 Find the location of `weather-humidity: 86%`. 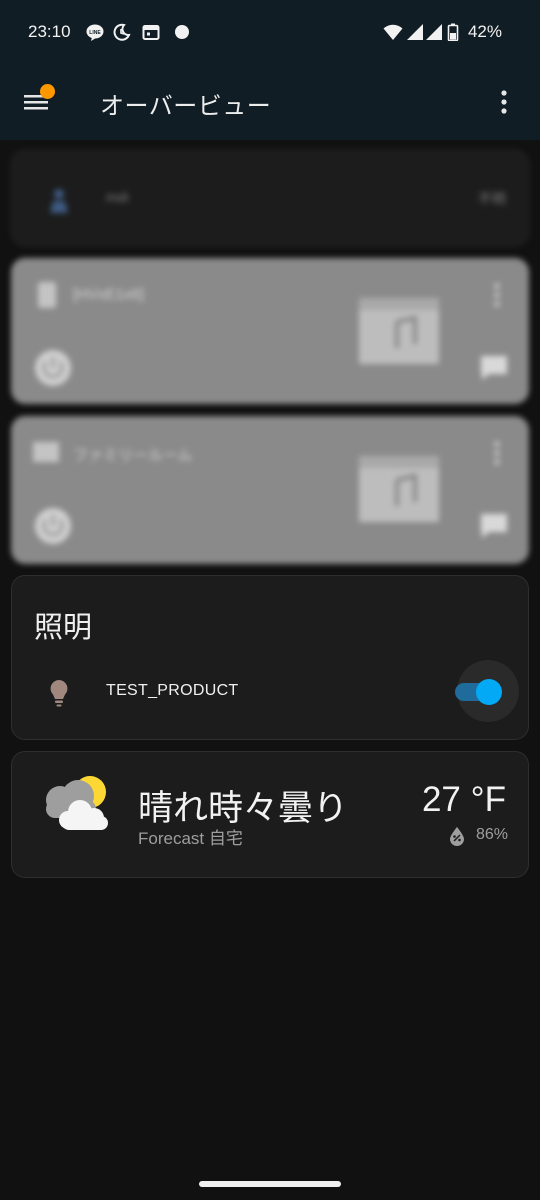

weather-humidity: 86% is located at coordinates (491, 834).